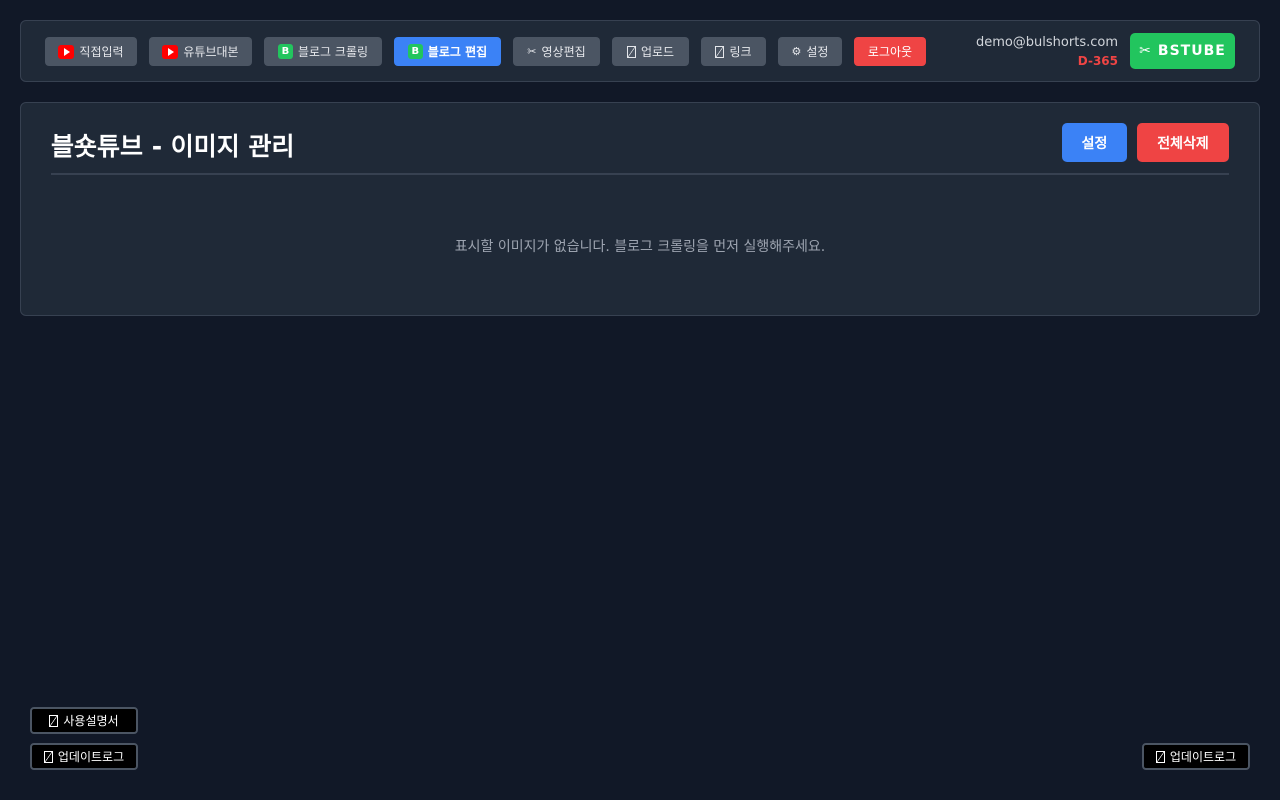  I want to click on nav-settings-label: 설정, so click(817, 52).